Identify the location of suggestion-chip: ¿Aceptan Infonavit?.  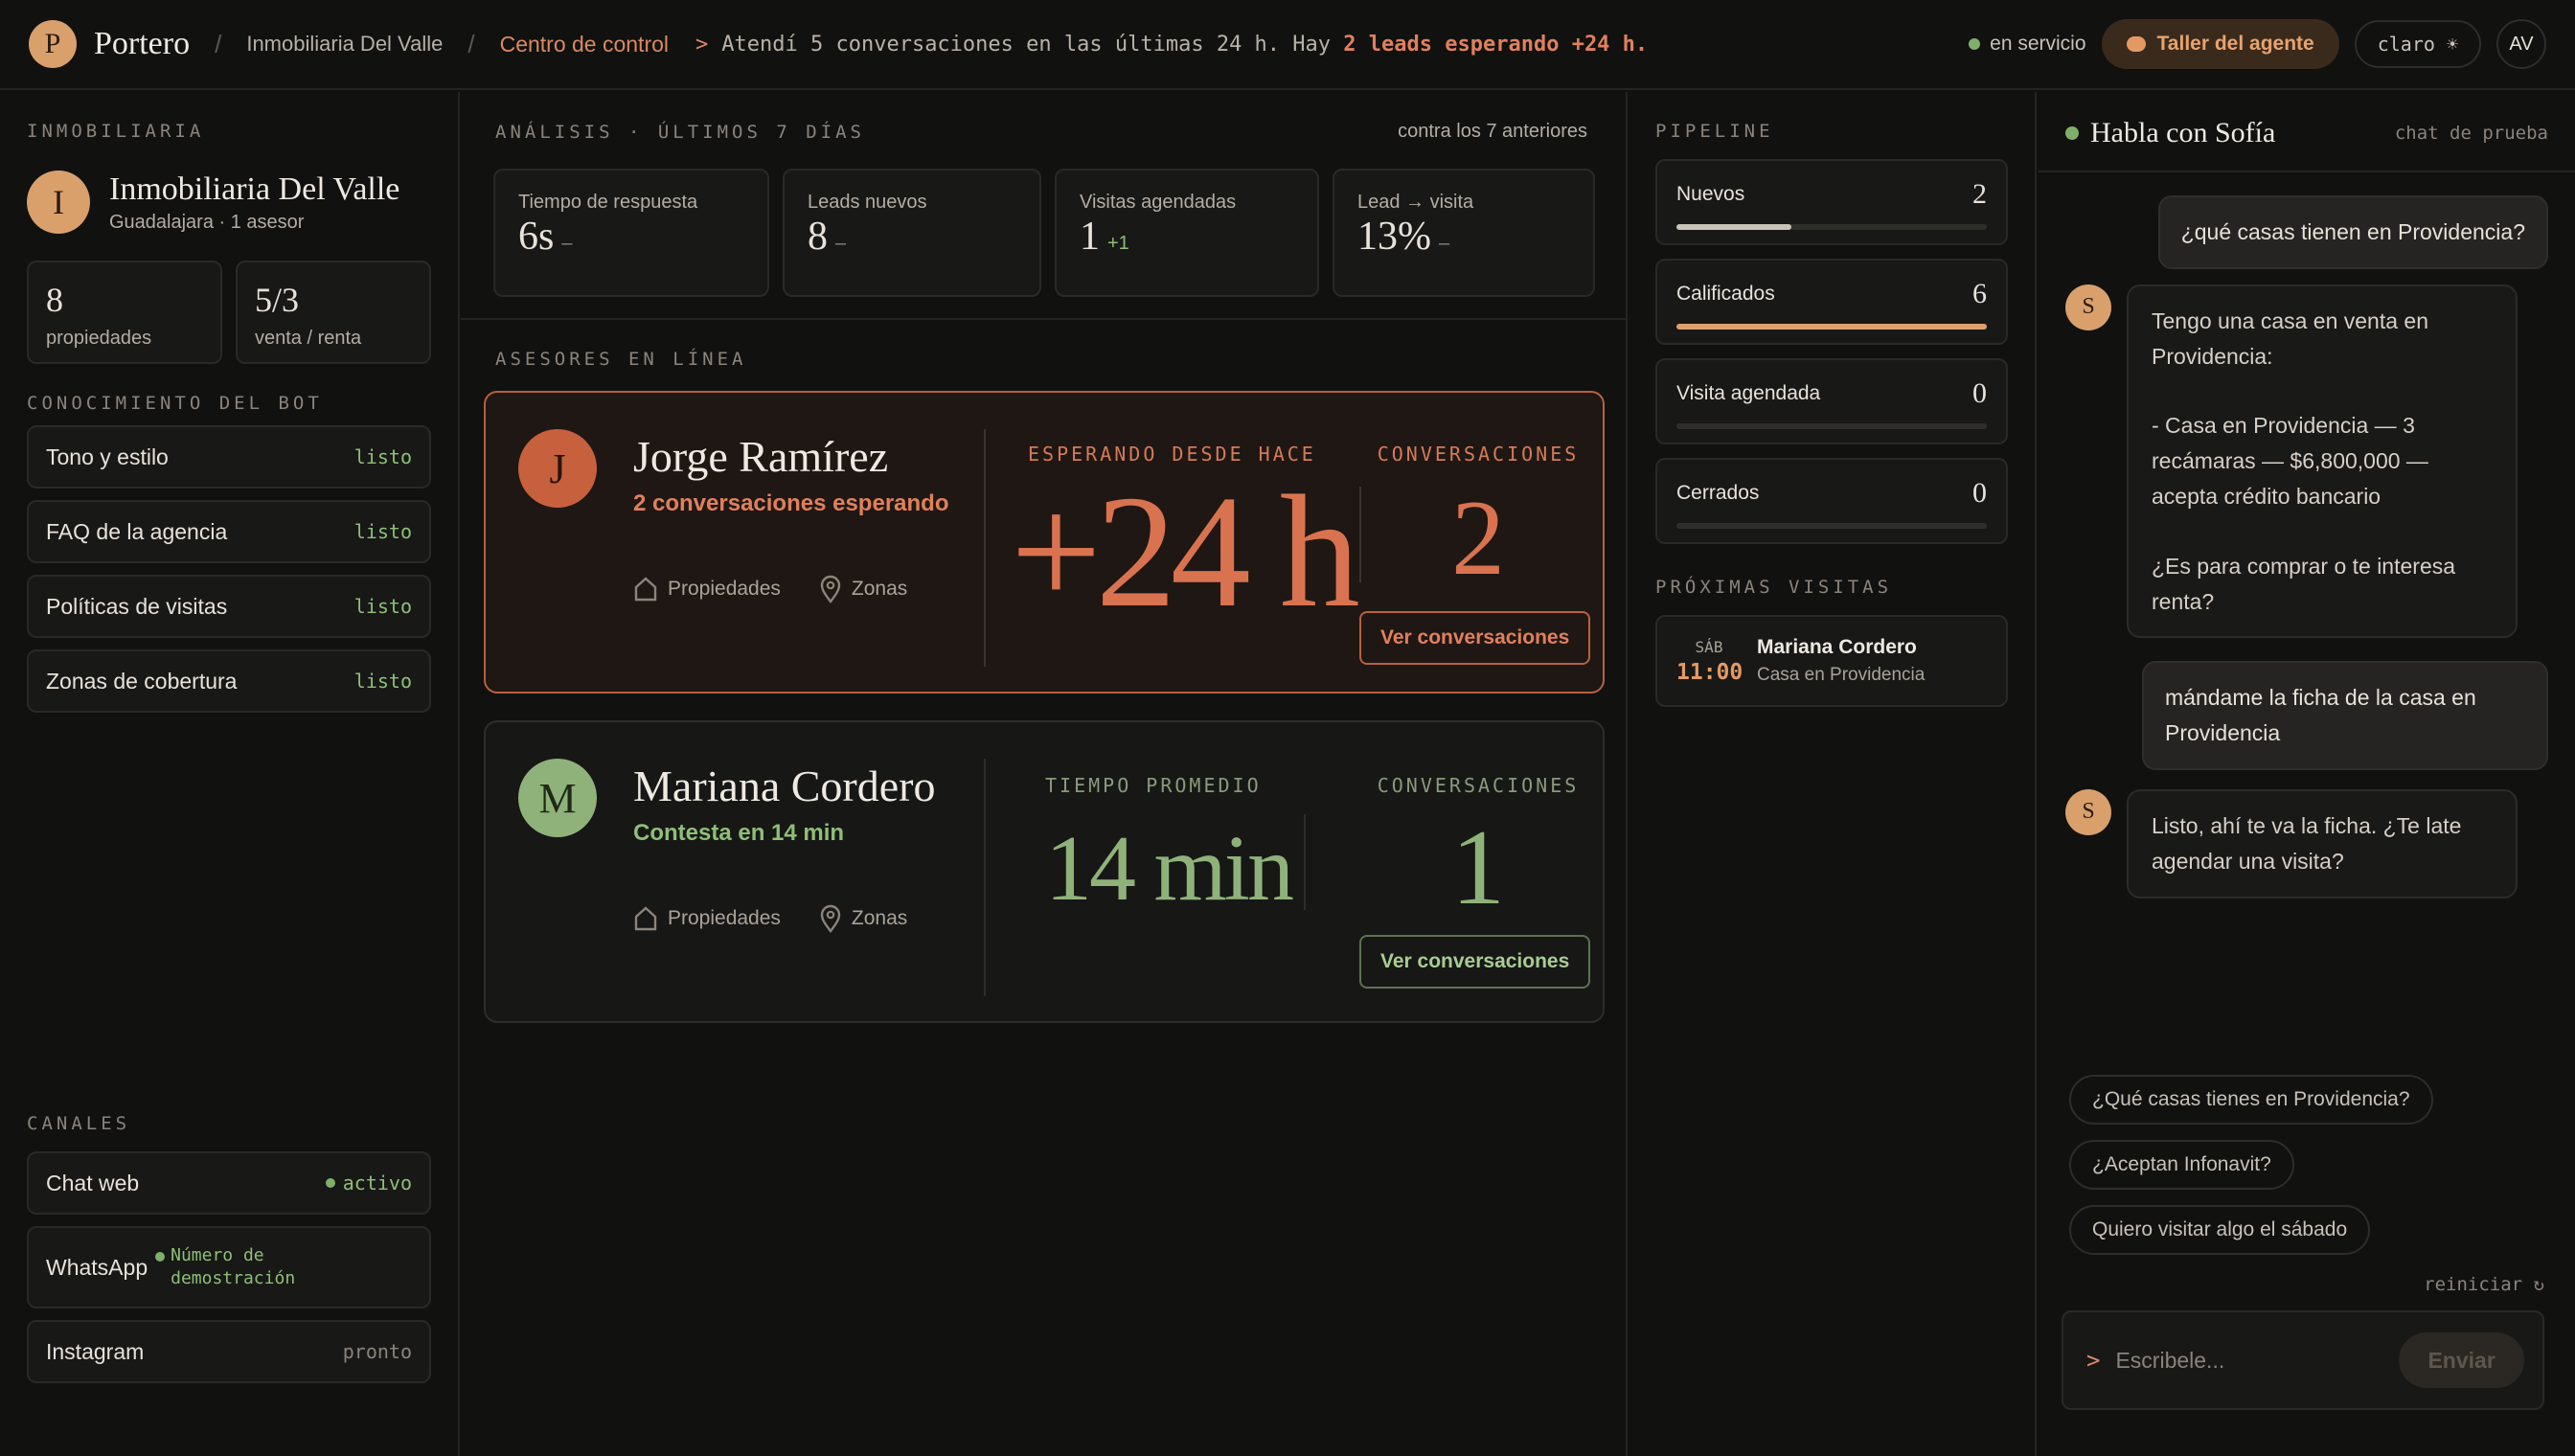
(2181, 1165).